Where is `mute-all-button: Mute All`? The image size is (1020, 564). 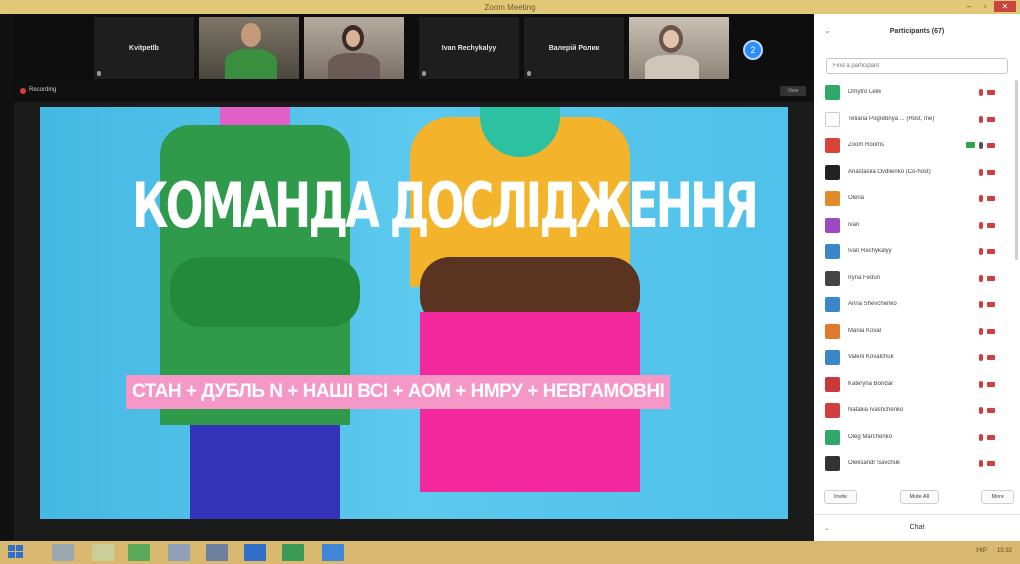
mute-all-button: Mute All is located at coordinates (919, 497).